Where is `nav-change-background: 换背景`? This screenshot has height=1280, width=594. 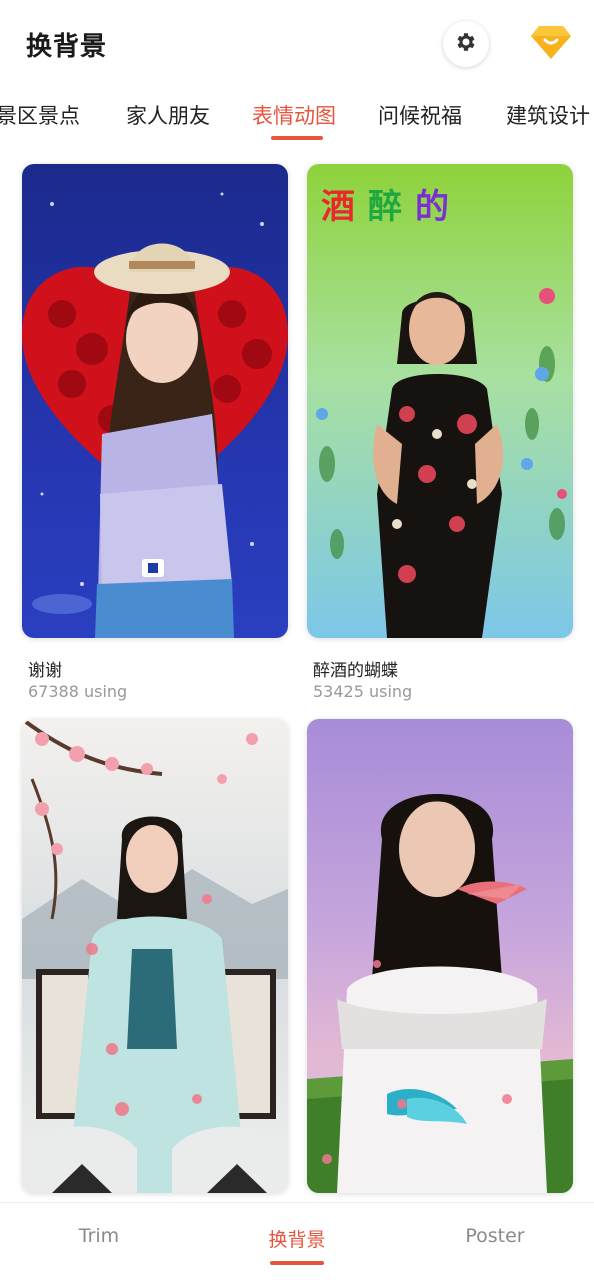 nav-change-background: 换背景 is located at coordinates (297, 1238).